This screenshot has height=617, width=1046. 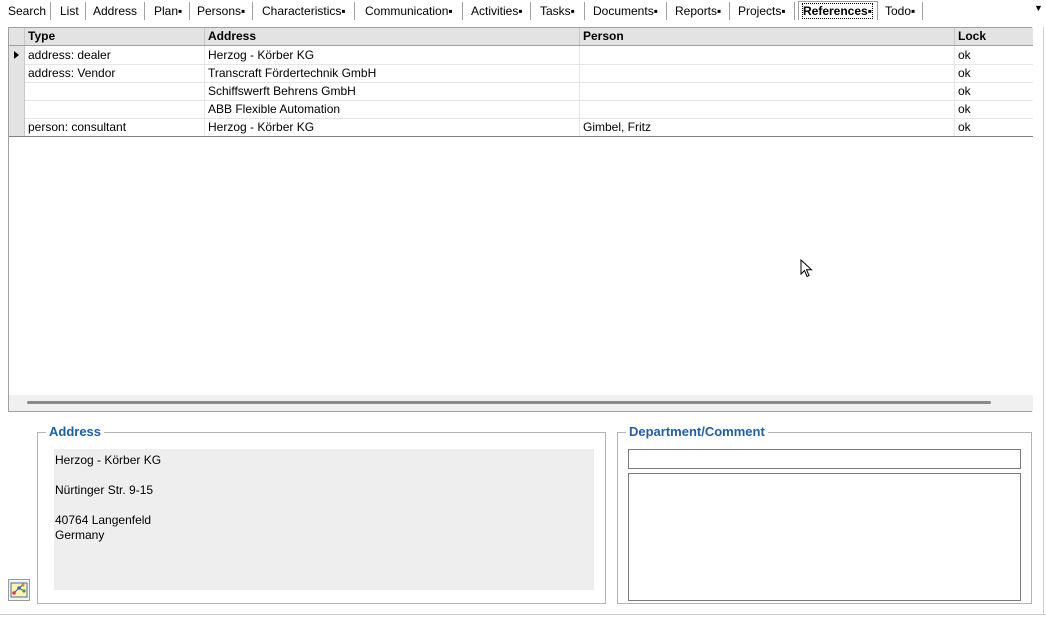 I want to click on table-row: ABB Flexible Automation ok, so click(x=521, y=109).